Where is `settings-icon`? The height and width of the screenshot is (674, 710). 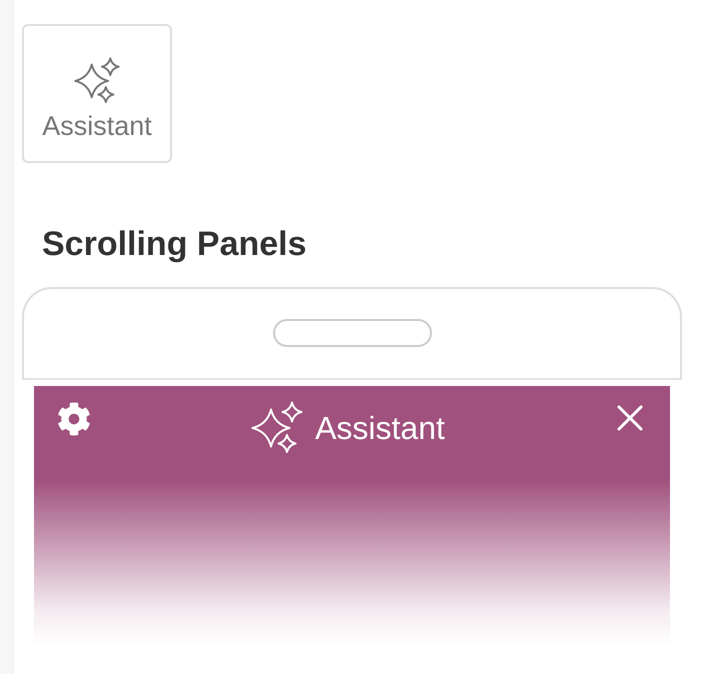
settings-icon is located at coordinates (74, 419).